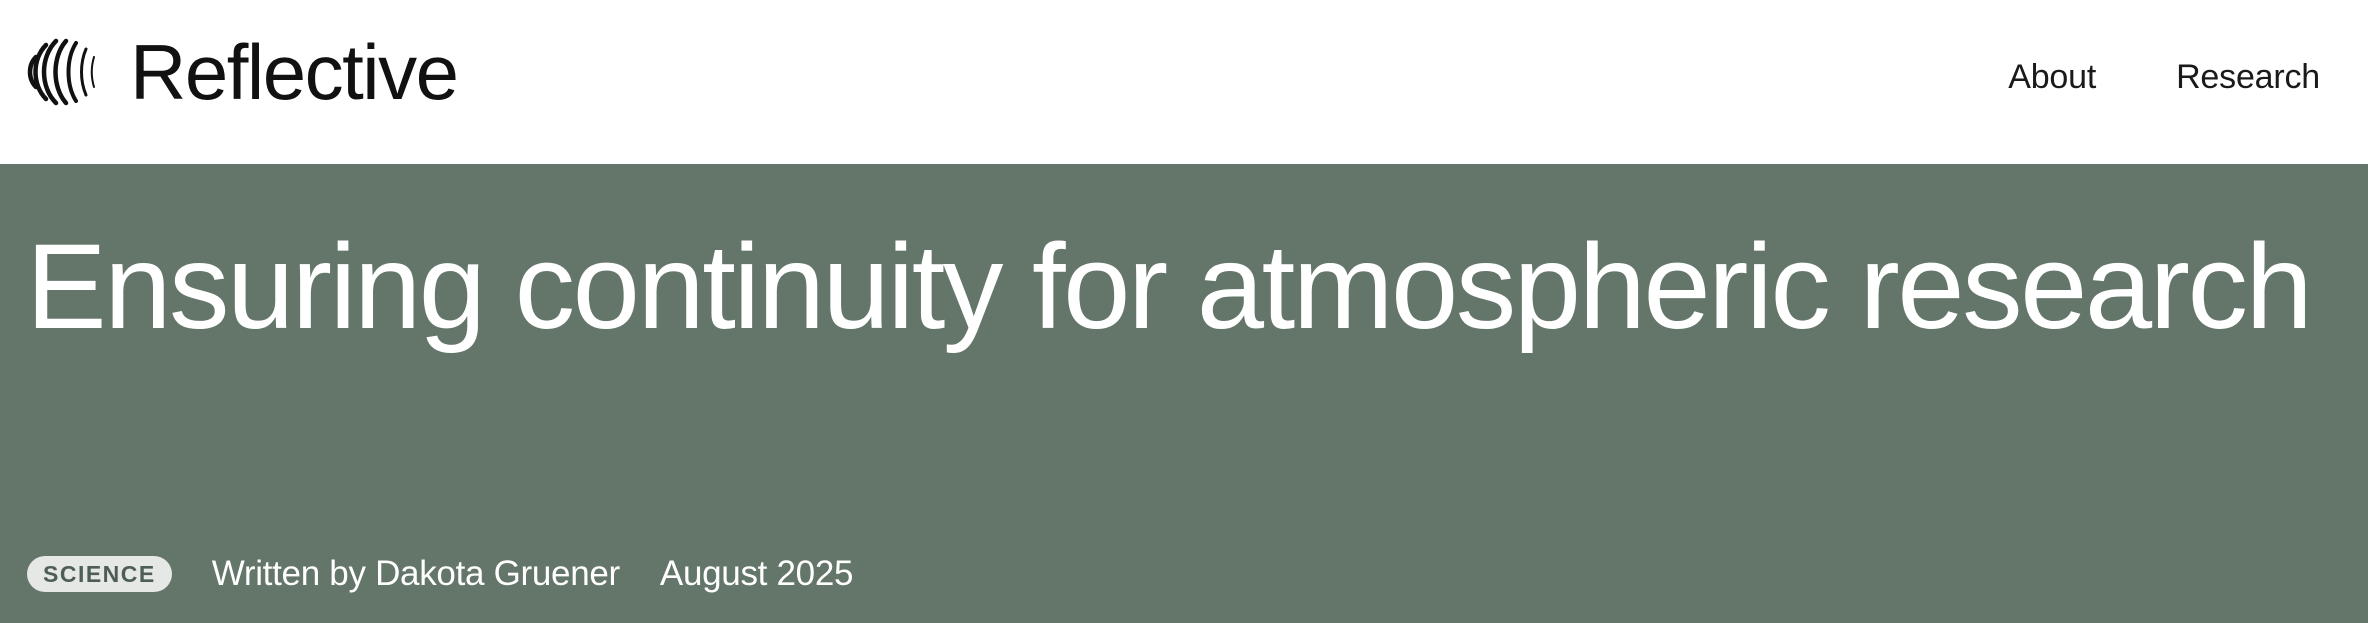  I want to click on main-nav: About Research, so click(2164, 77).